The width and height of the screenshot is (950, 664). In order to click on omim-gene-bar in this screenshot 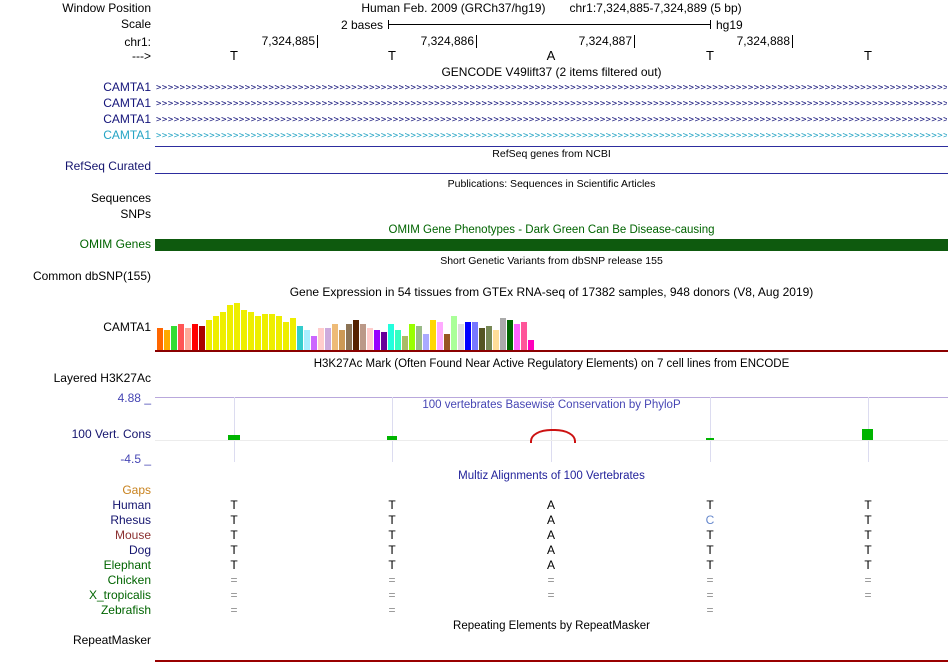, I will do `click(551, 245)`.